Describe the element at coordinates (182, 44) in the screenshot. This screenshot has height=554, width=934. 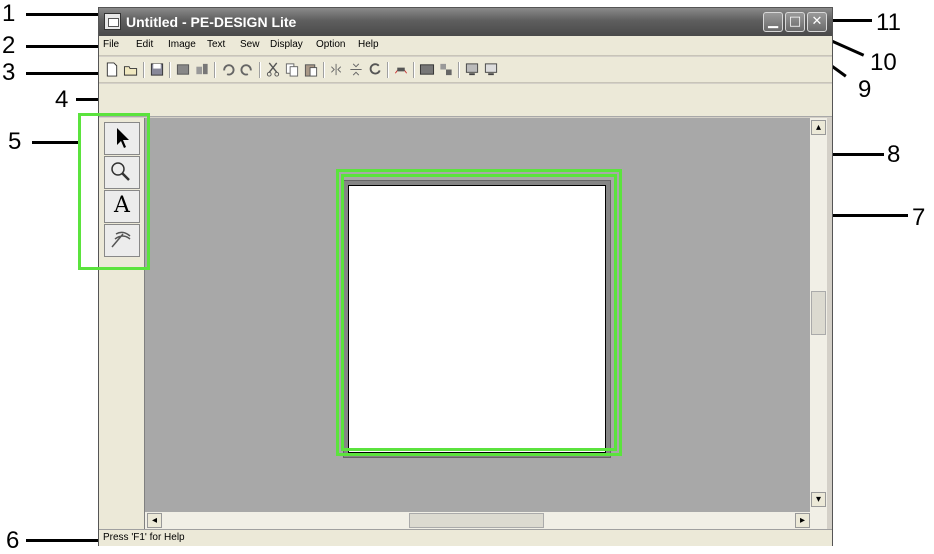
I see `menu-image: Image` at that location.